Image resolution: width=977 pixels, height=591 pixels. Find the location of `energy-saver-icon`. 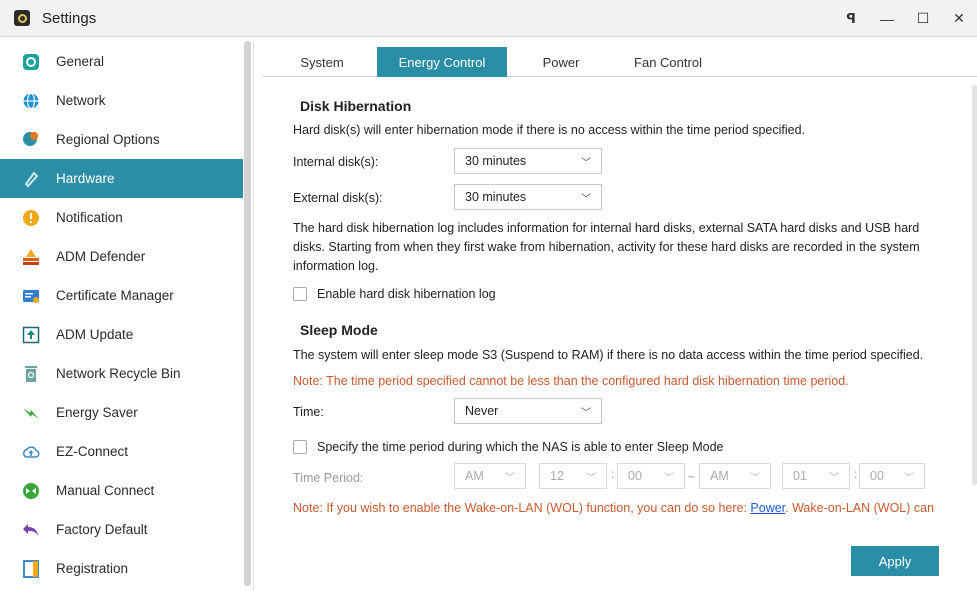

energy-saver-icon is located at coordinates (31, 413).